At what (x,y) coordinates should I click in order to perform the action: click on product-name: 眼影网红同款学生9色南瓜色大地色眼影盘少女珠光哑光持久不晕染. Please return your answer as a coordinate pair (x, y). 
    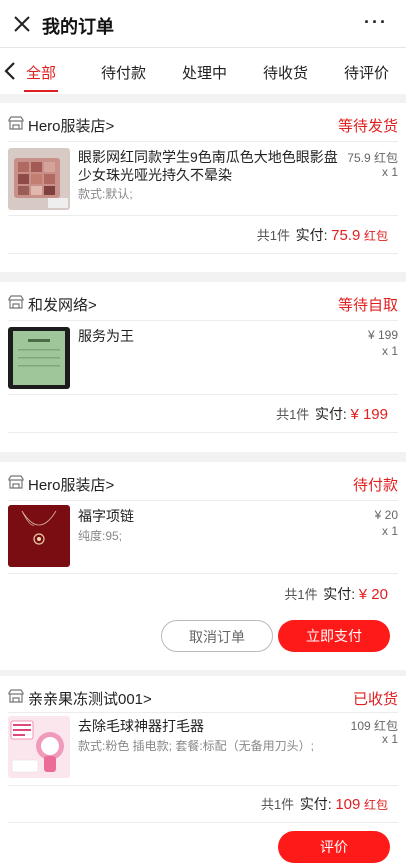
    Looking at the image, I should click on (209, 166).